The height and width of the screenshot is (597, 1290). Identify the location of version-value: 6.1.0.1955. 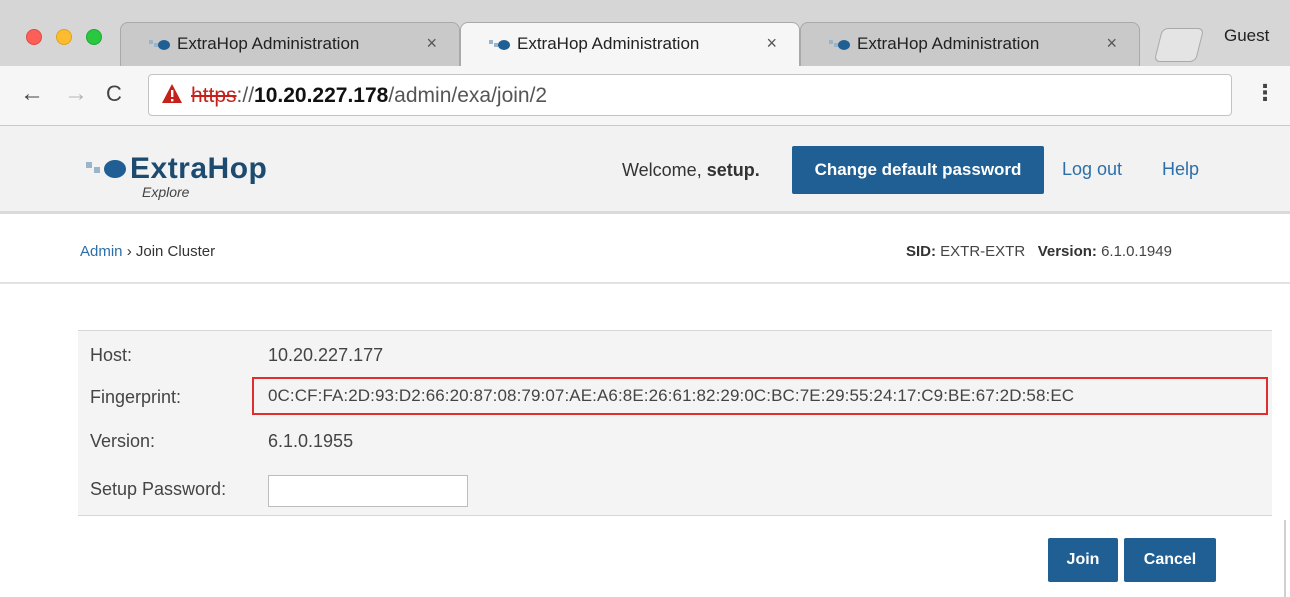
(311, 441).